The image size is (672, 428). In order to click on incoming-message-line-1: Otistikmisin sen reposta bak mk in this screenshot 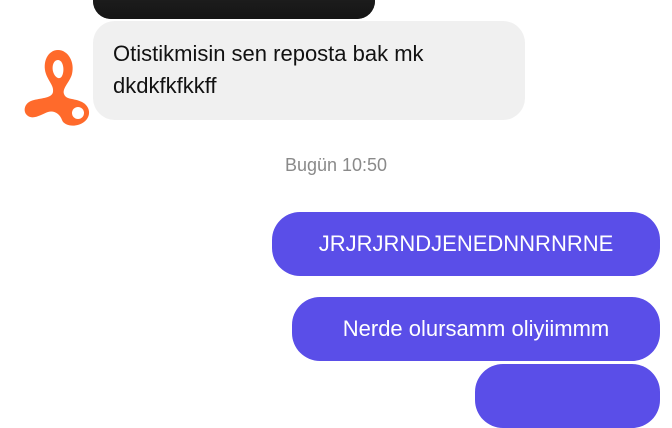, I will do `click(268, 53)`.